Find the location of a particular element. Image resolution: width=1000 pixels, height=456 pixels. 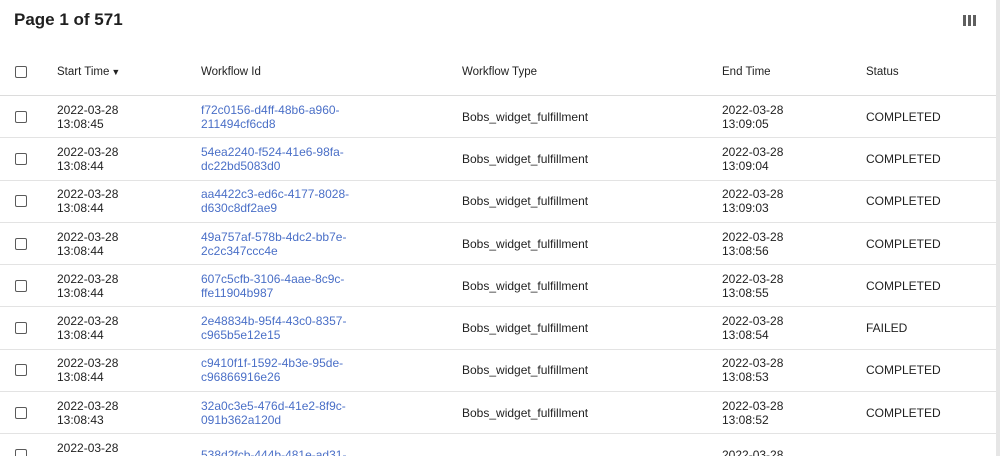

row-workflow-id-cell: f72c0156-d4ff-48b6-a960- 211494cf6cd8 is located at coordinates (321, 116).